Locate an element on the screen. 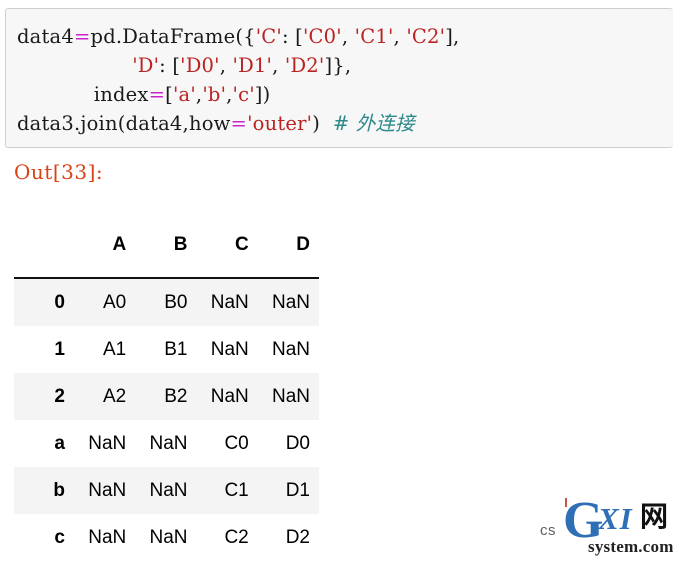 This screenshot has height=561, width=673. table-cell: C2 is located at coordinates (236, 537).